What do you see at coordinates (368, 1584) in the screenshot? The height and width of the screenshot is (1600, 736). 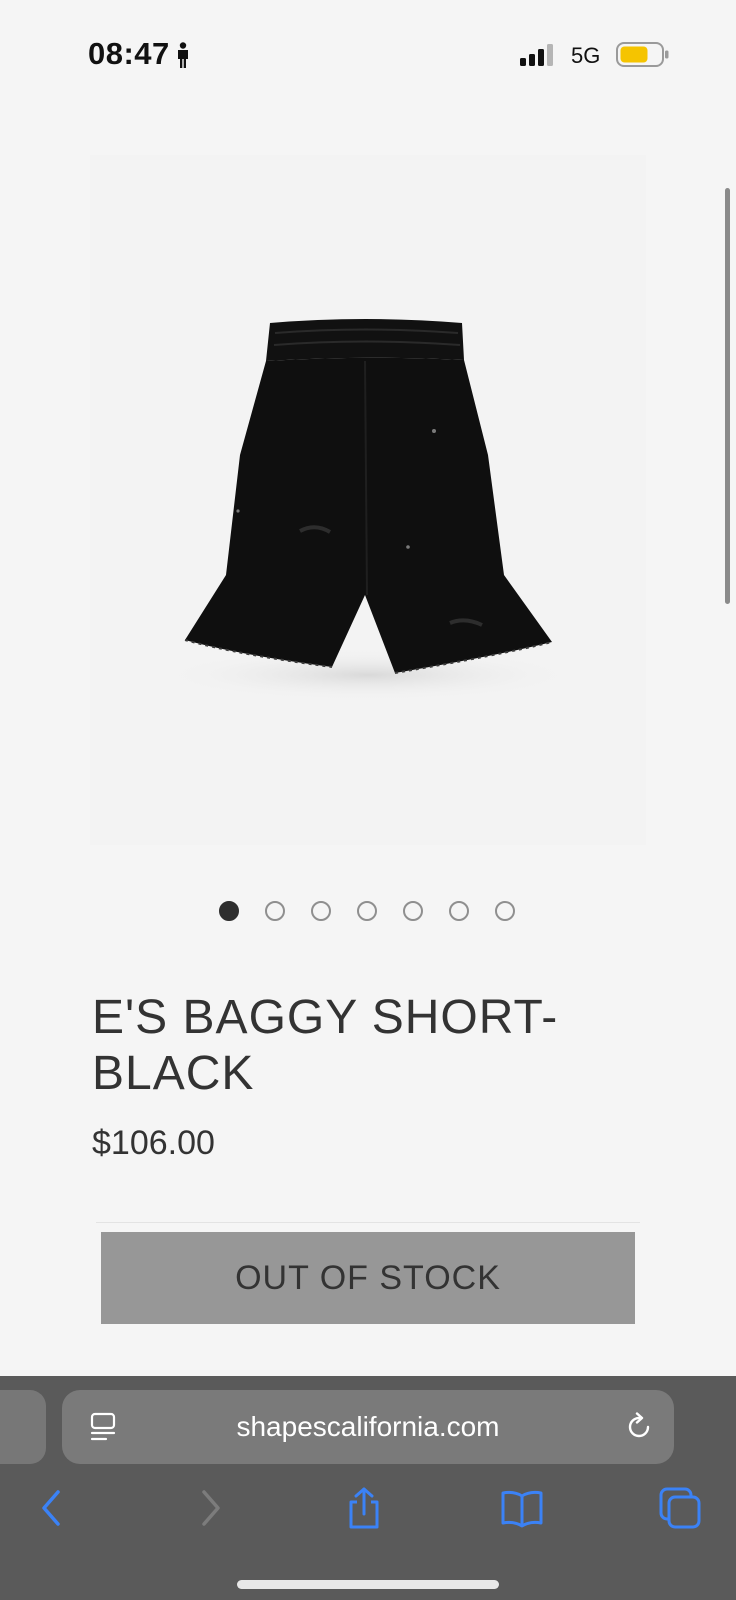 I see `home-indicator` at bounding box center [368, 1584].